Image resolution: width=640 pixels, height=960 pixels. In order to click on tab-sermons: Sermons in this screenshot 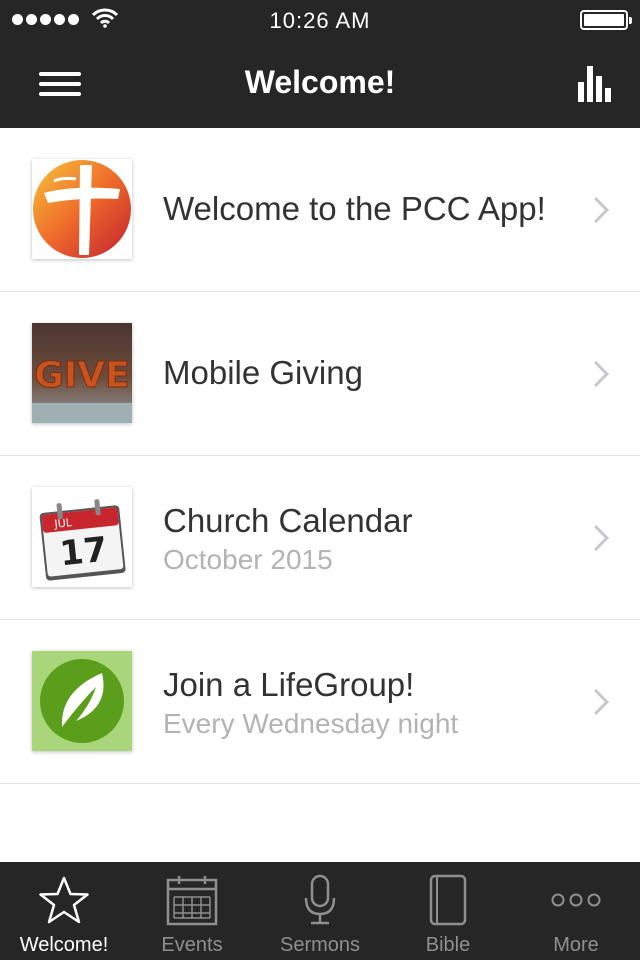, I will do `click(320, 911)`.